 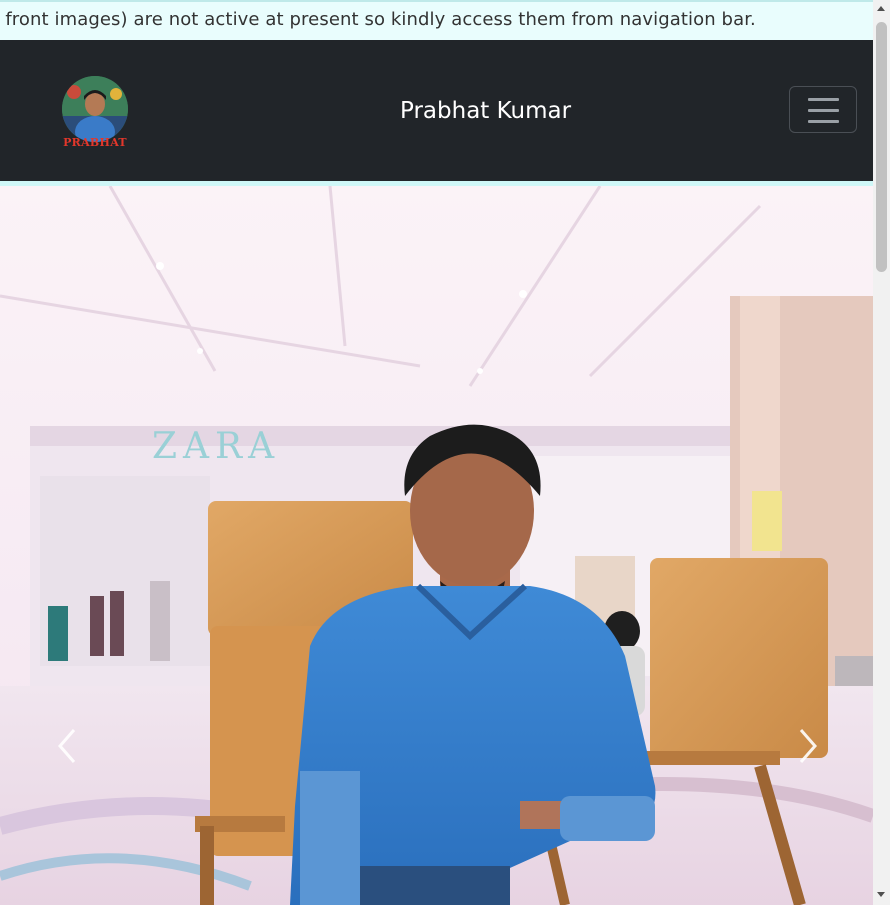 What do you see at coordinates (485, 111) in the screenshot?
I see `brand-name: Prabhat Kumar` at bounding box center [485, 111].